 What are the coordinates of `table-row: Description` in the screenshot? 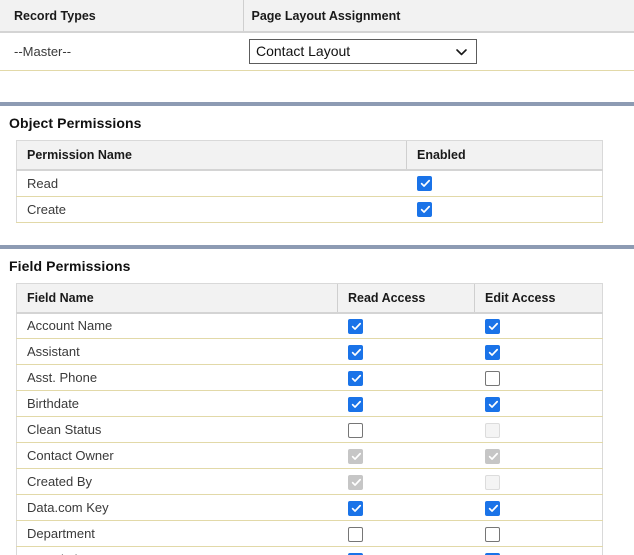 It's located at (309, 550).